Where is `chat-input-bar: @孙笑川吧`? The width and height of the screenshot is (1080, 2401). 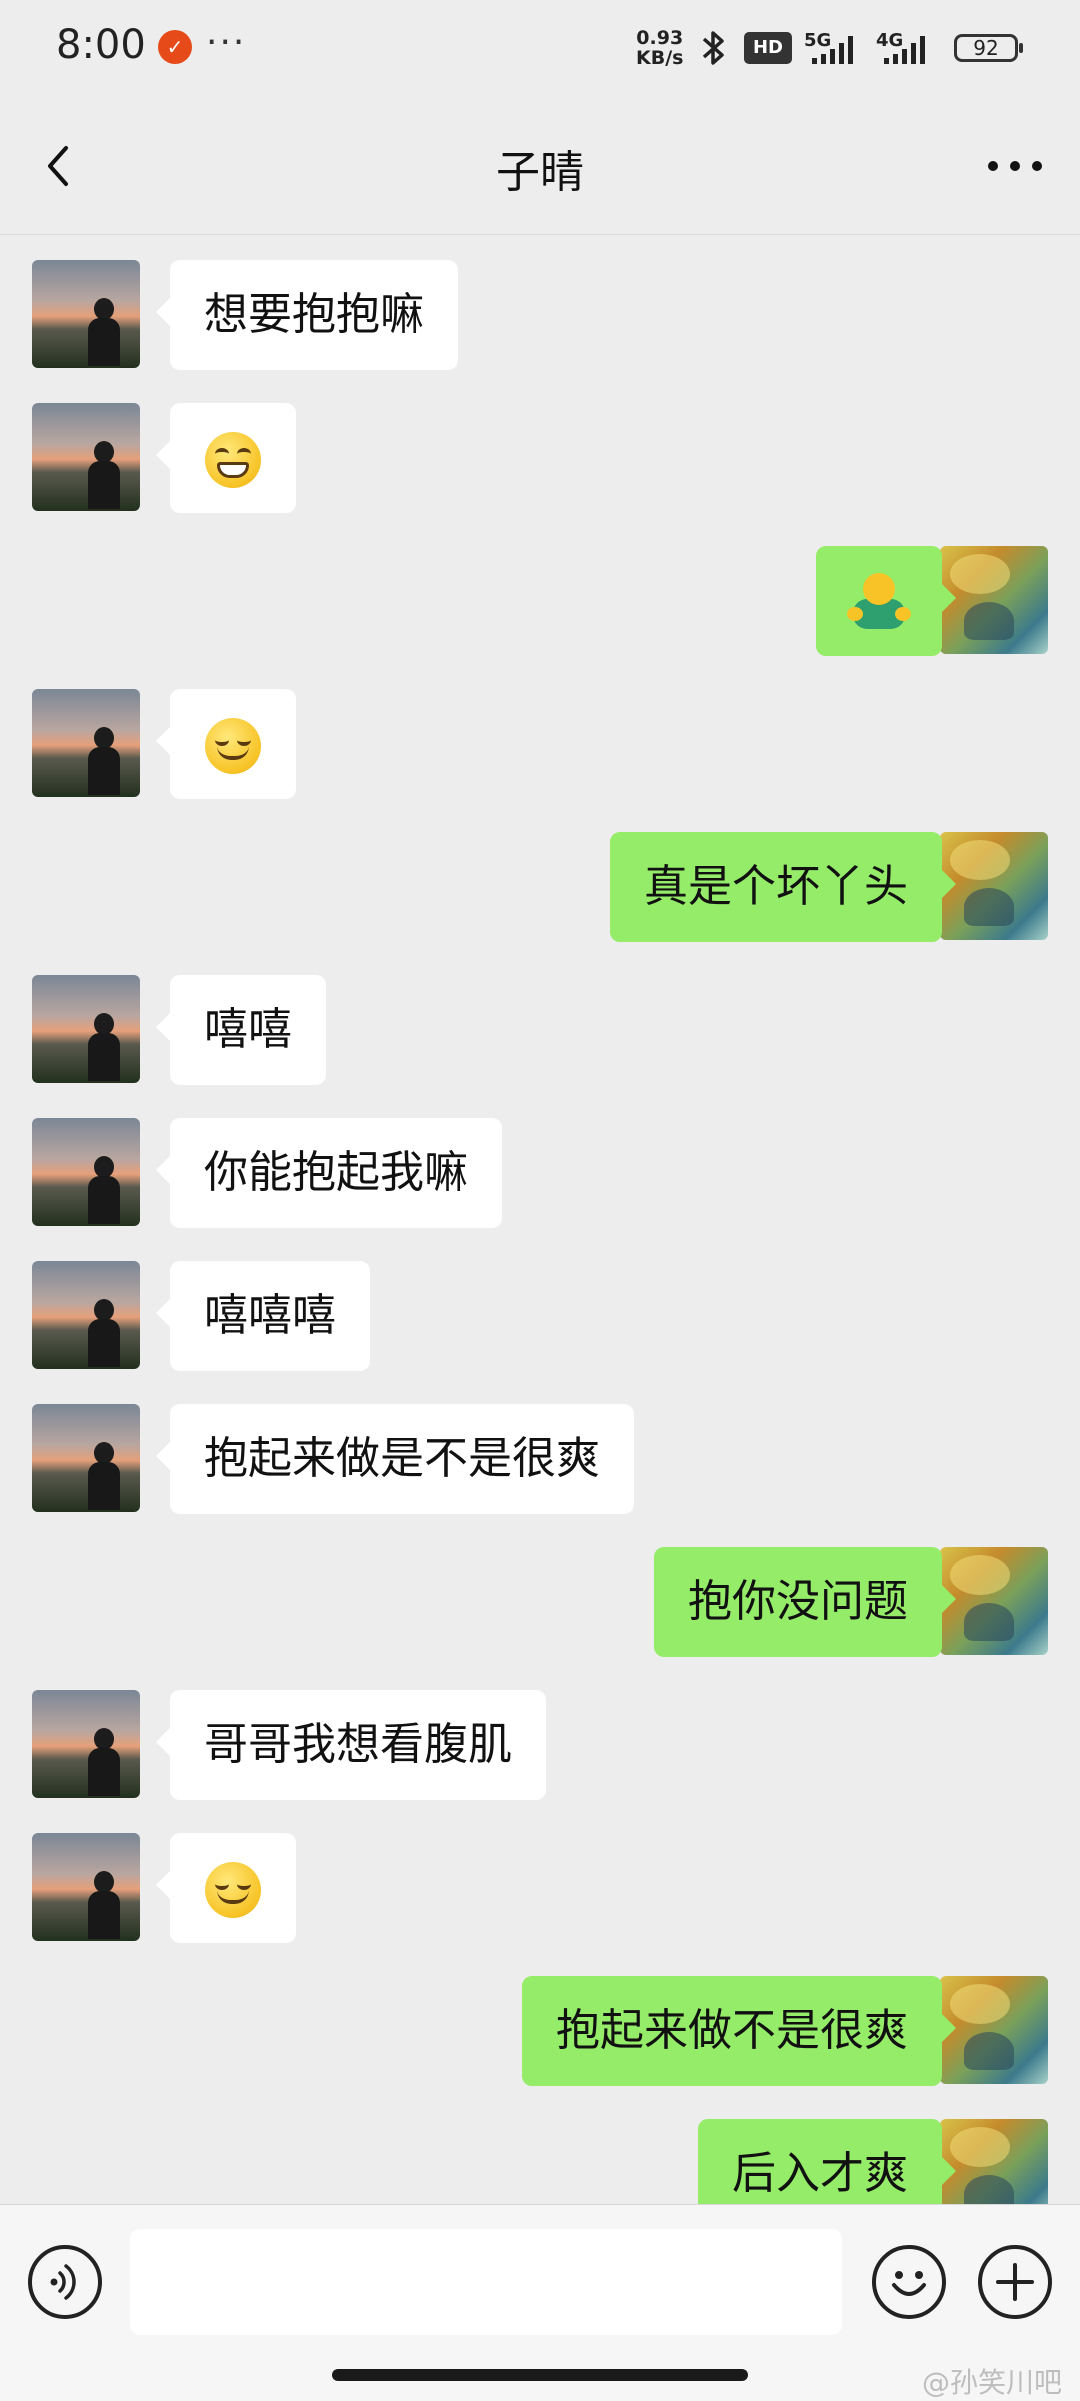
chat-input-bar: @孙笑川吧 is located at coordinates (540, 2302).